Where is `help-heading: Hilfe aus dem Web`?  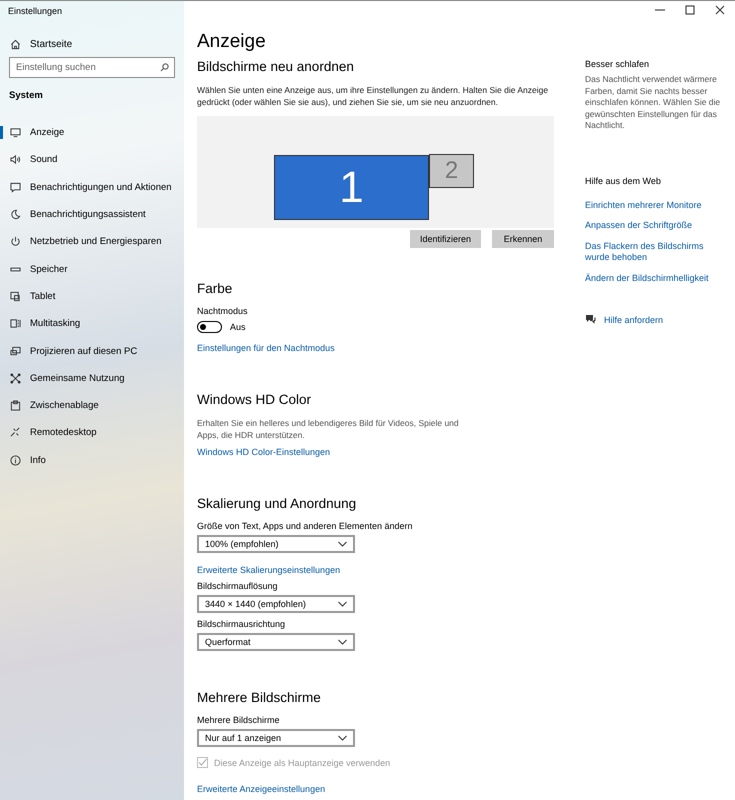
help-heading: Hilfe aus dem Web is located at coordinates (623, 181).